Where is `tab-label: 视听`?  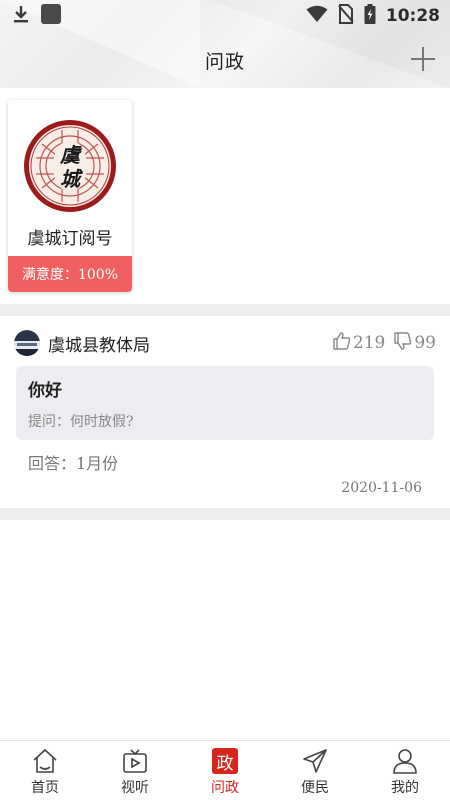 tab-label: 视听 is located at coordinates (135, 788).